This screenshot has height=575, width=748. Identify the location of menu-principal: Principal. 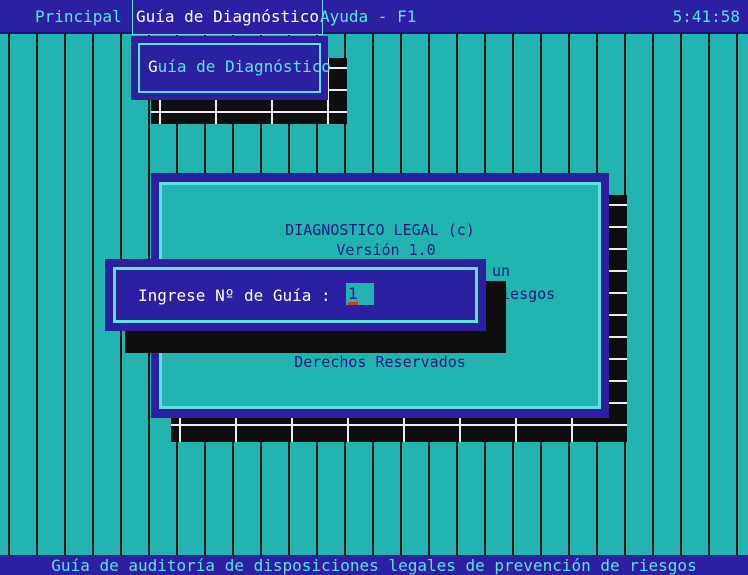
(78, 17).